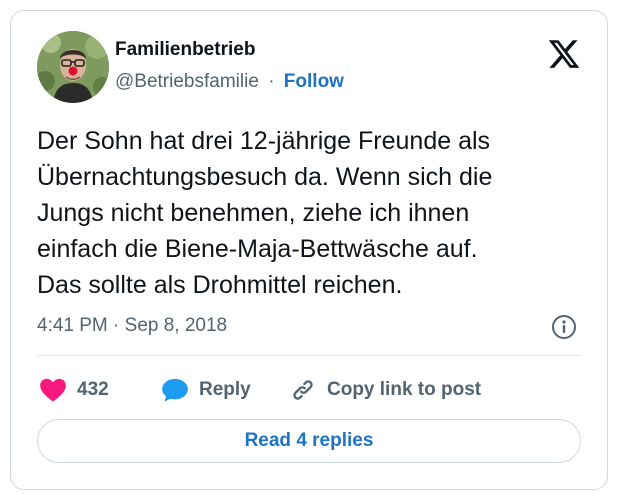 The width and height of the screenshot is (620, 502). I want to click on copy-link-button: Copy link to post, so click(385, 390).